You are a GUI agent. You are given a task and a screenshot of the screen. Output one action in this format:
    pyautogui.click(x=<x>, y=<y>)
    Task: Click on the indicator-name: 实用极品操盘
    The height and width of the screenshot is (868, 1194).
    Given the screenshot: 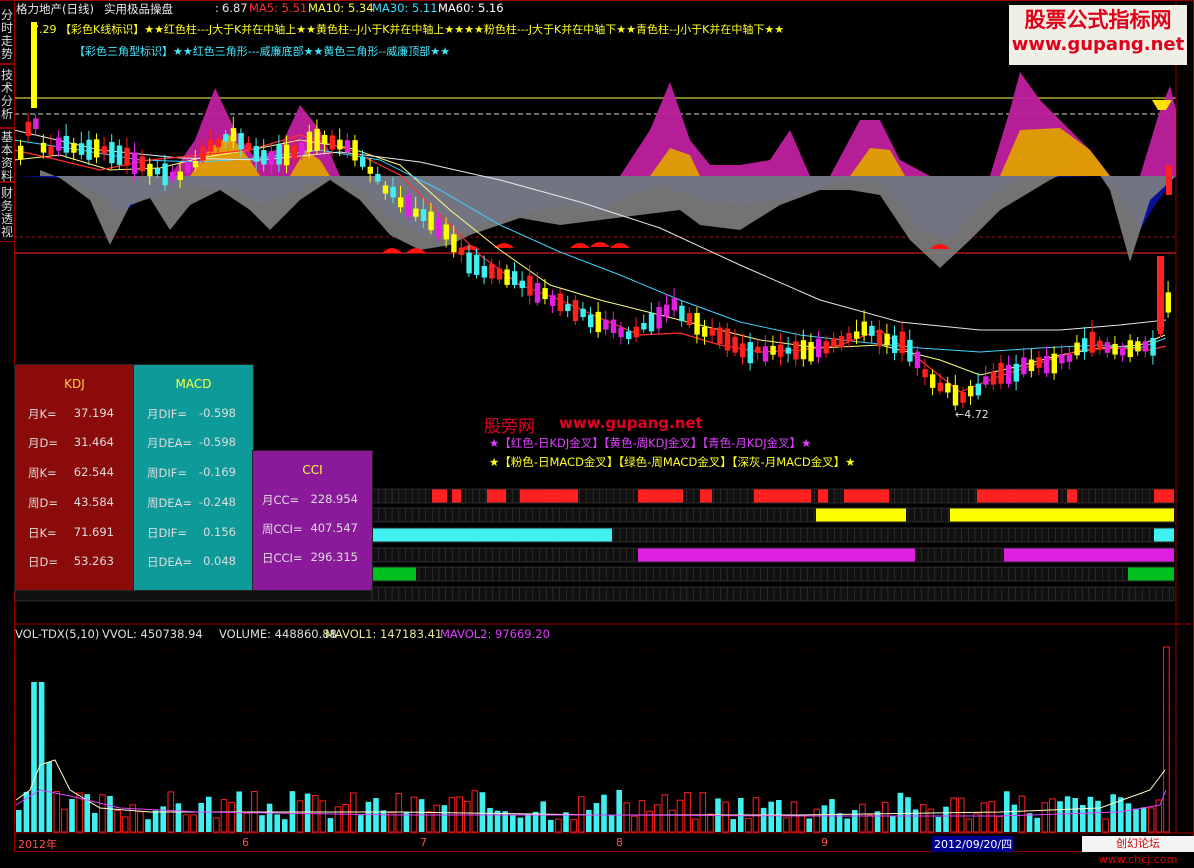 What is the action you would take?
    pyautogui.click(x=138, y=9)
    